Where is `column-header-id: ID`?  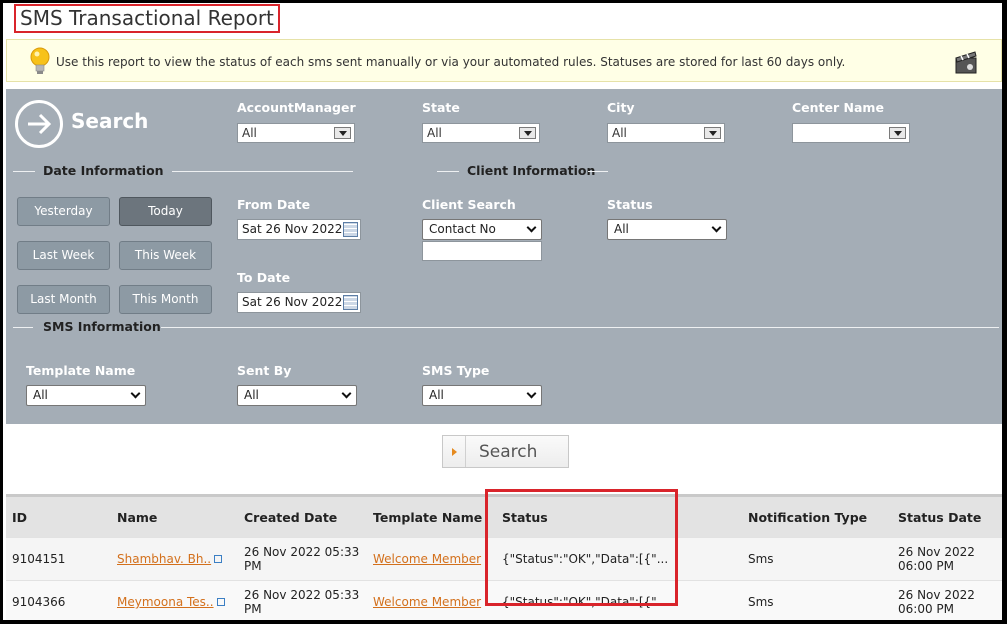 column-header-id: ID is located at coordinates (58, 517).